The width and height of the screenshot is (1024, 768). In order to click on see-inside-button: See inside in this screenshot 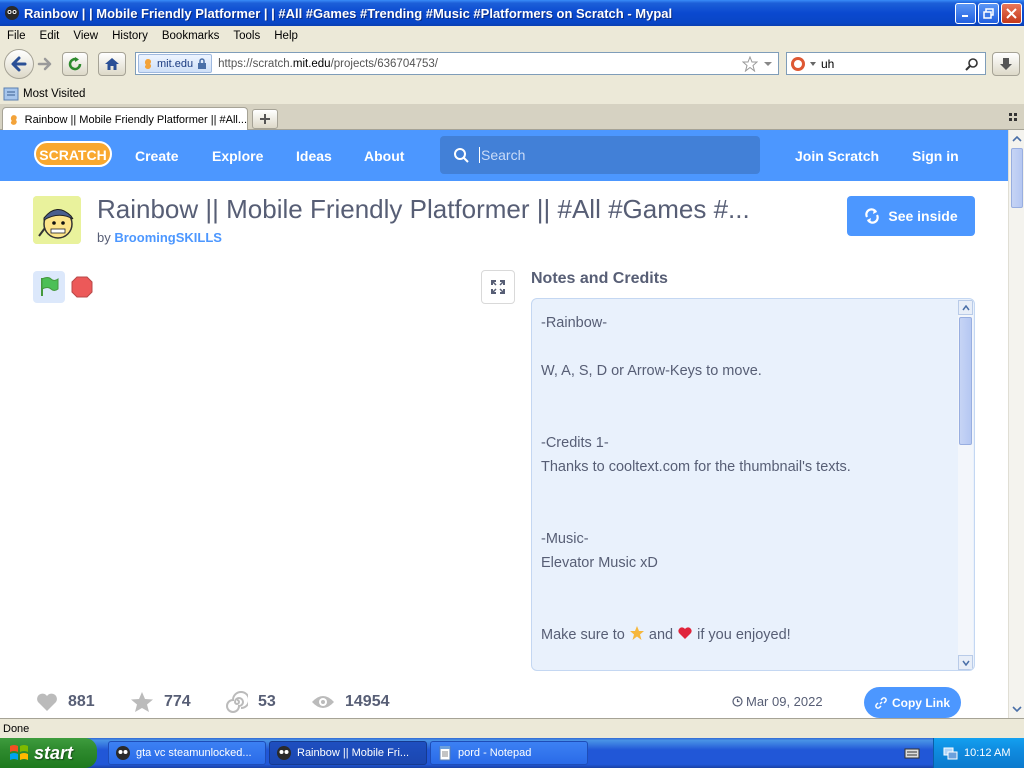, I will do `click(911, 216)`.